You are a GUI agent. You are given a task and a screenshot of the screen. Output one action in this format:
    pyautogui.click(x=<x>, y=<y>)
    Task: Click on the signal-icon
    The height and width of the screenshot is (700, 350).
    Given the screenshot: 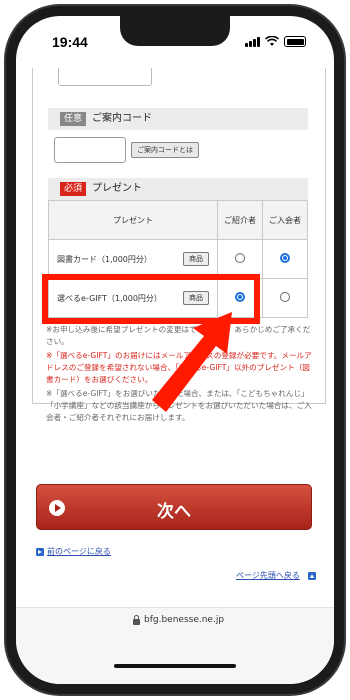 What is the action you would take?
    pyautogui.click(x=252, y=41)
    